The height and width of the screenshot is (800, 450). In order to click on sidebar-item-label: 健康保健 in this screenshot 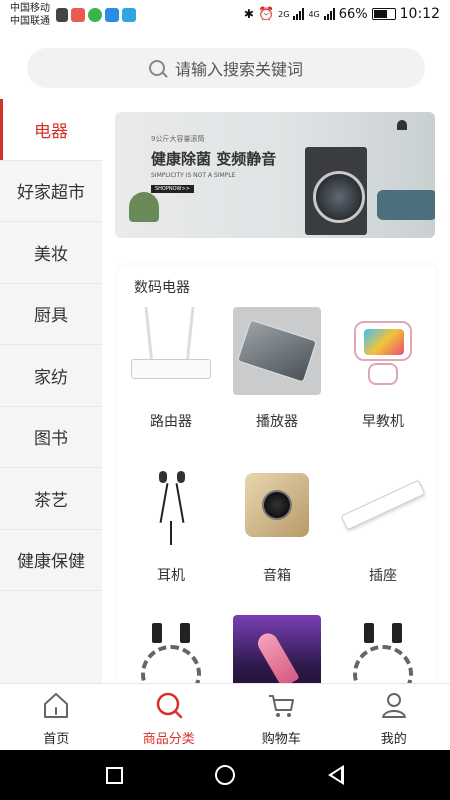, I will do `click(51, 562)`.